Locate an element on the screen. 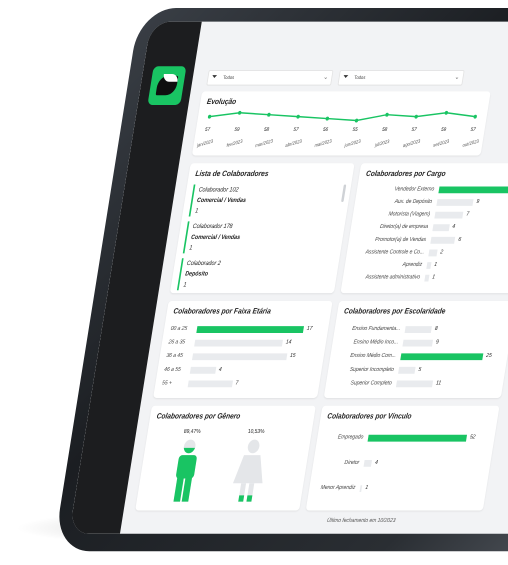 The height and width of the screenshot is (565, 508). escolaridade-value: 11 is located at coordinates (438, 383).